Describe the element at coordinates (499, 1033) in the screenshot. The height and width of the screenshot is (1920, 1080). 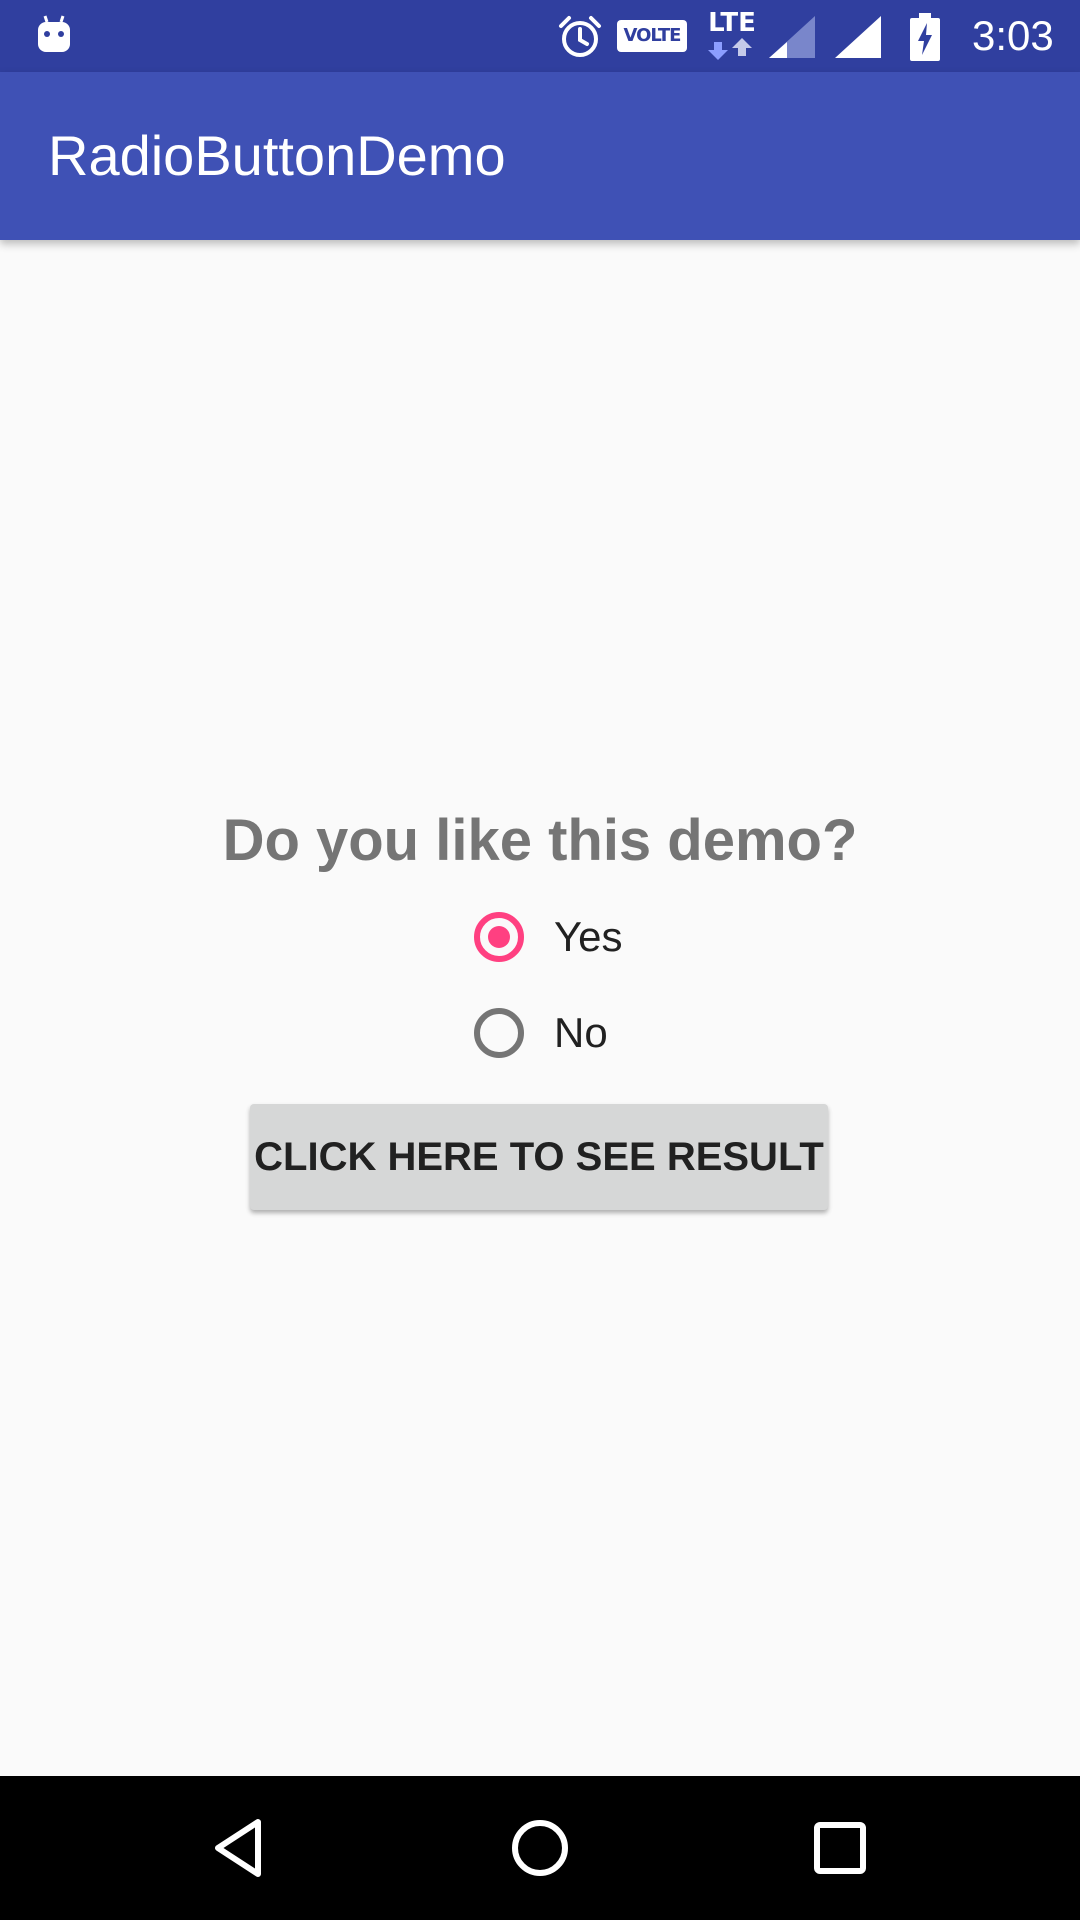
I see `radio-unchecked-icon` at that location.